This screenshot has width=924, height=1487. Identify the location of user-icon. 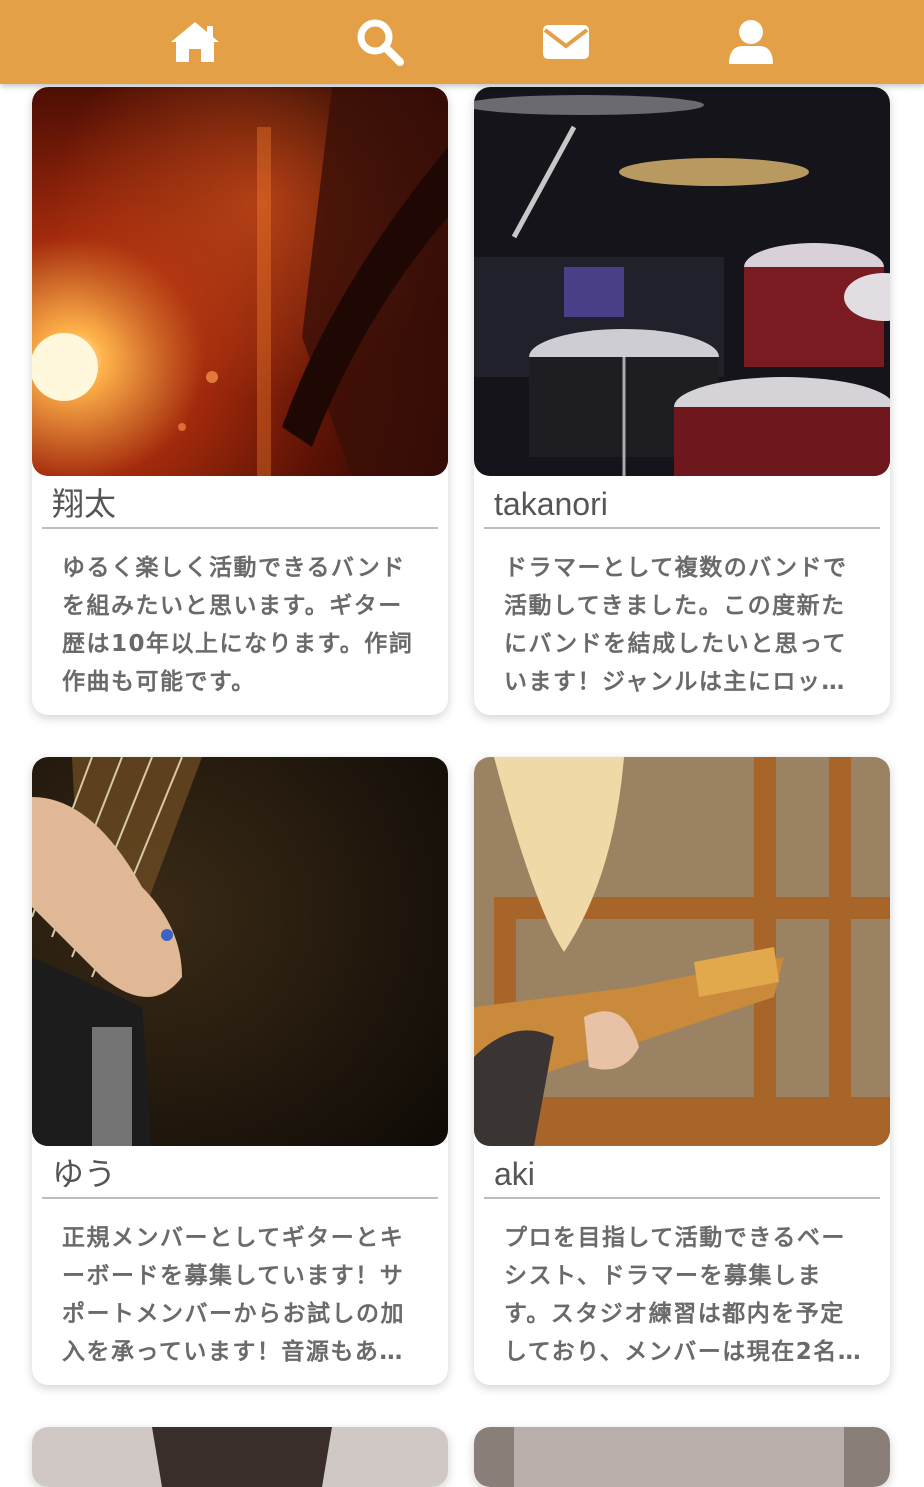
(751, 42).